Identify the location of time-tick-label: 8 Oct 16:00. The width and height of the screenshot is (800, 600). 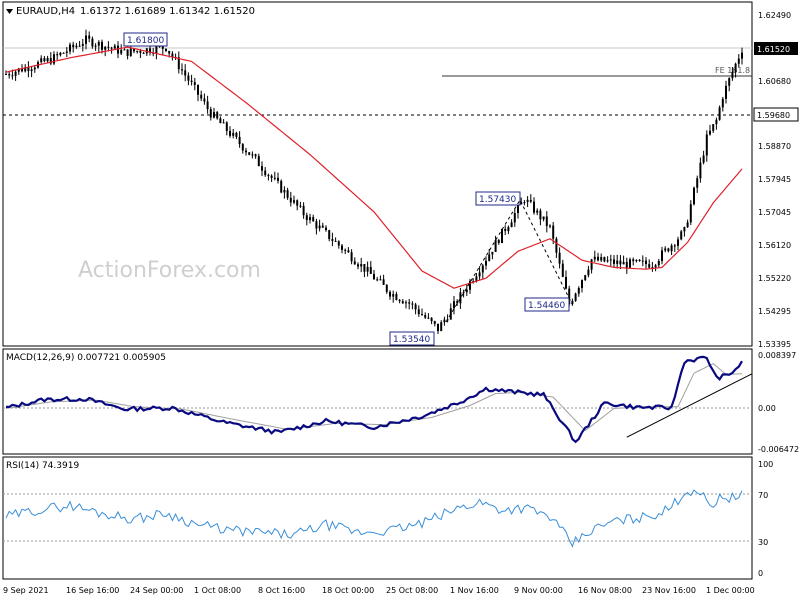
(281, 590).